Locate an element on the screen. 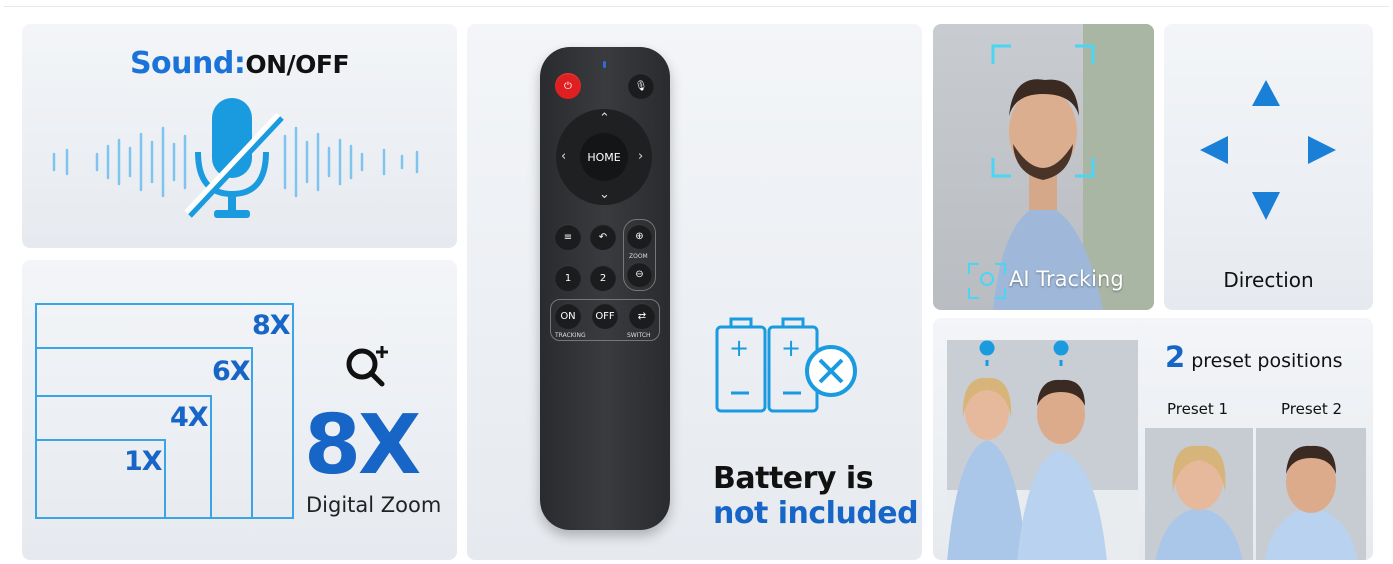 Image resolution: width=1393 pixels, height=564 pixels. muted-microphone-icon is located at coordinates (235, 158).